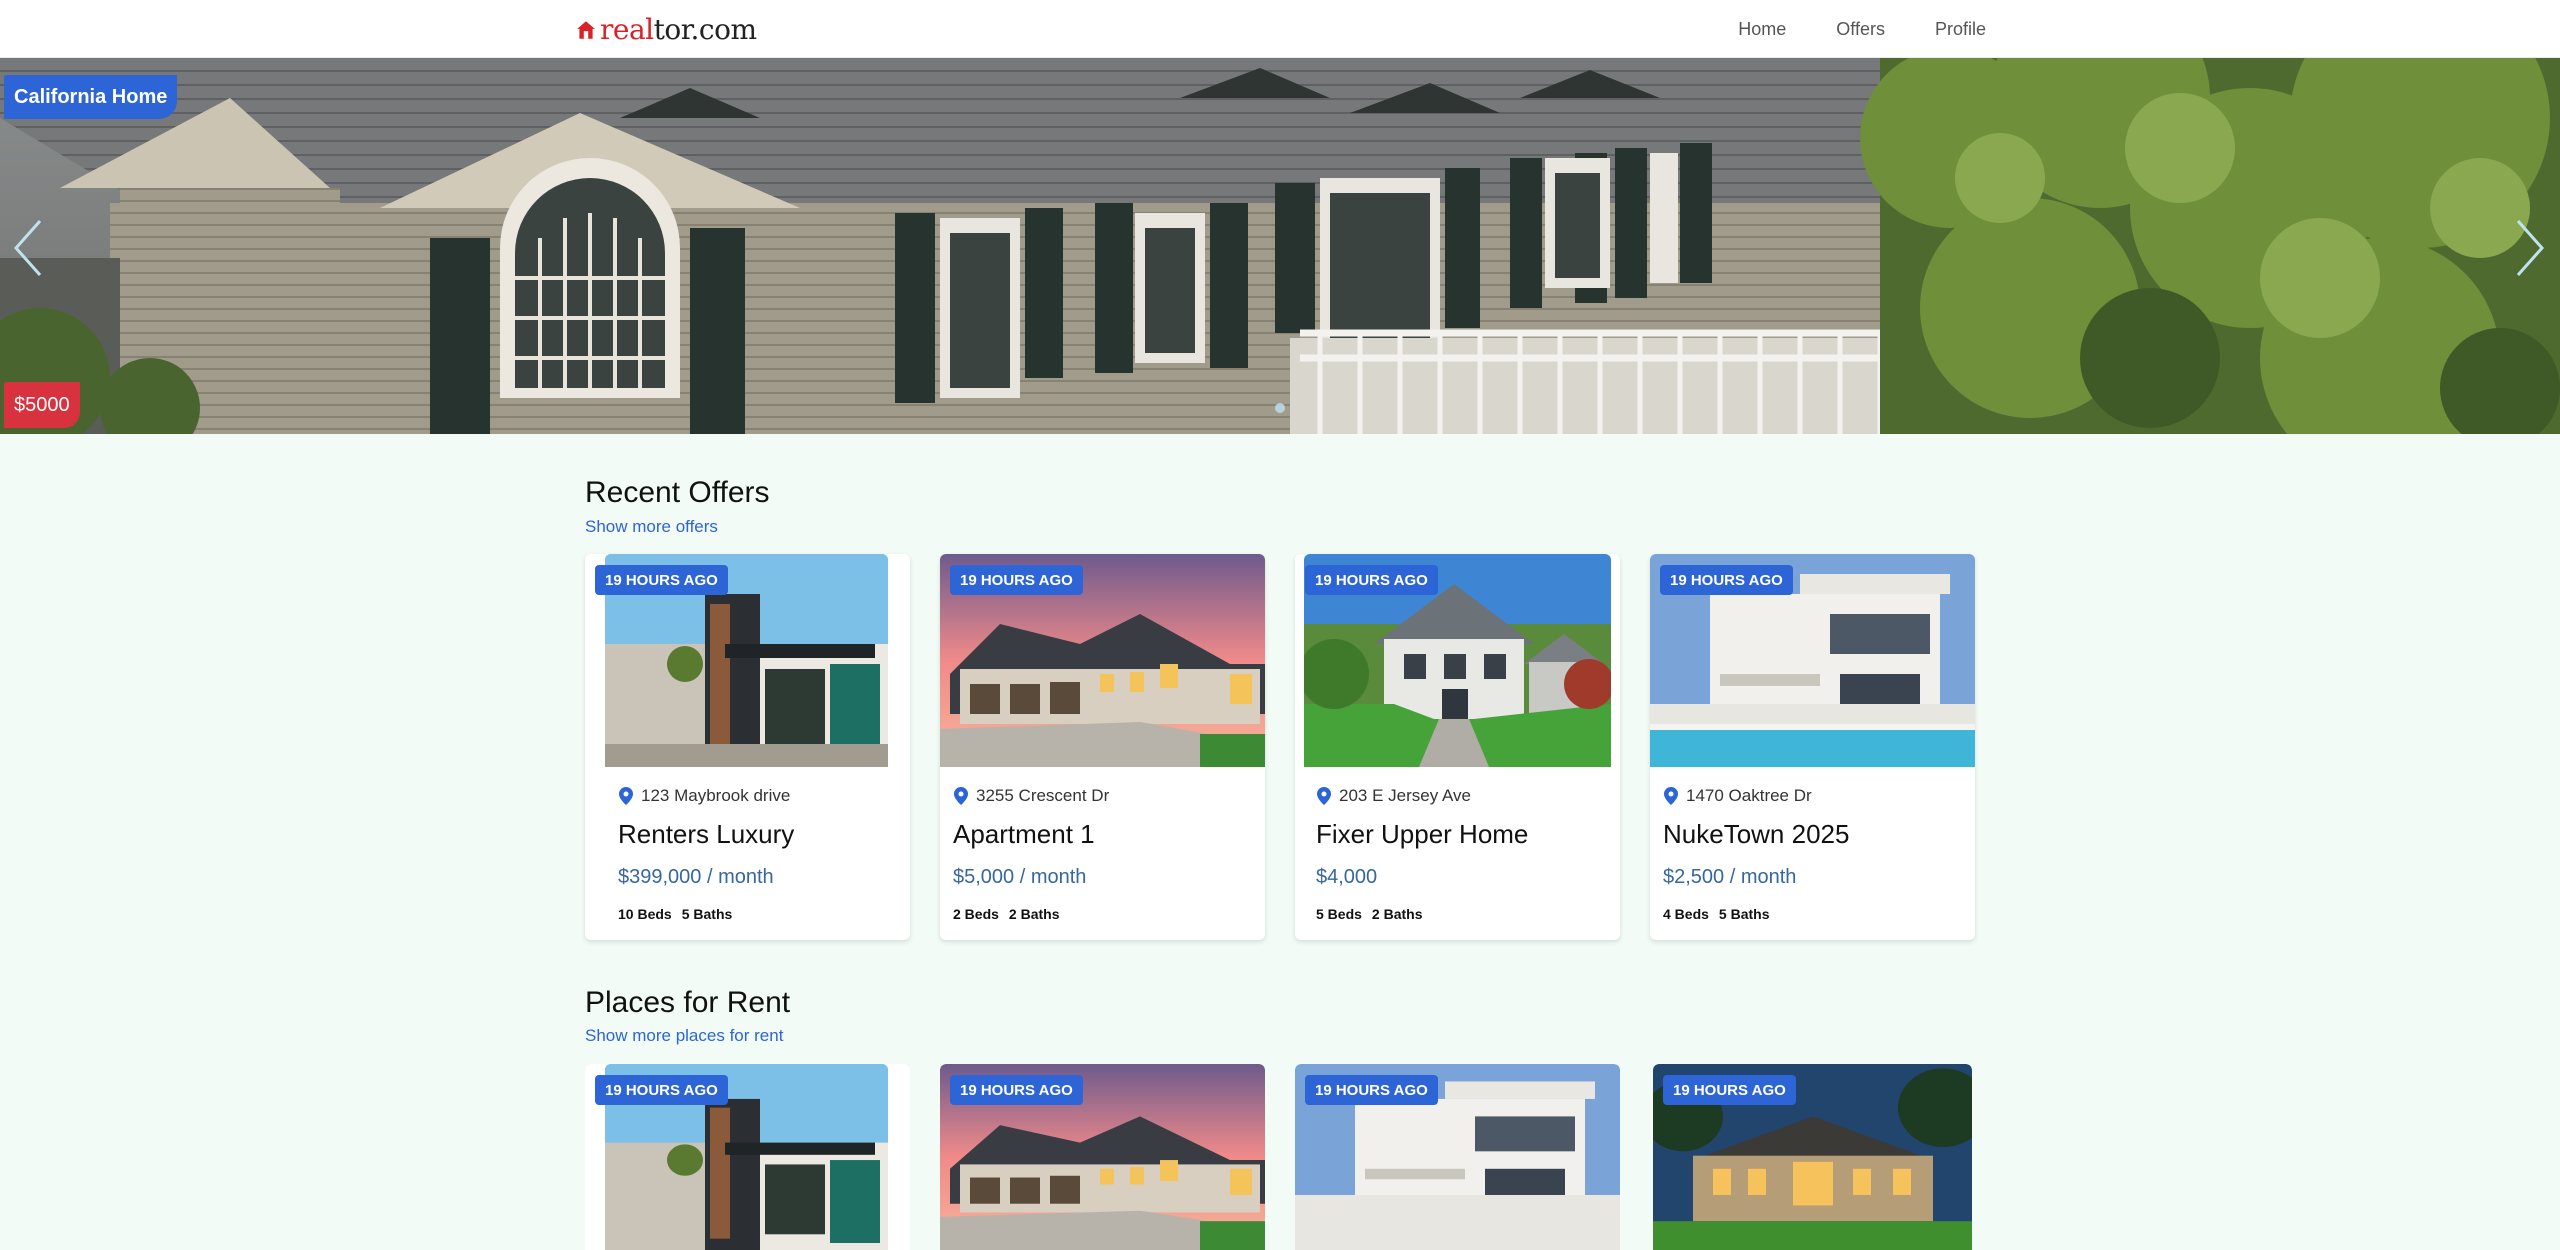  Describe the element at coordinates (705, 29) in the screenshot. I see `logo-text-dark: tor.com` at that location.